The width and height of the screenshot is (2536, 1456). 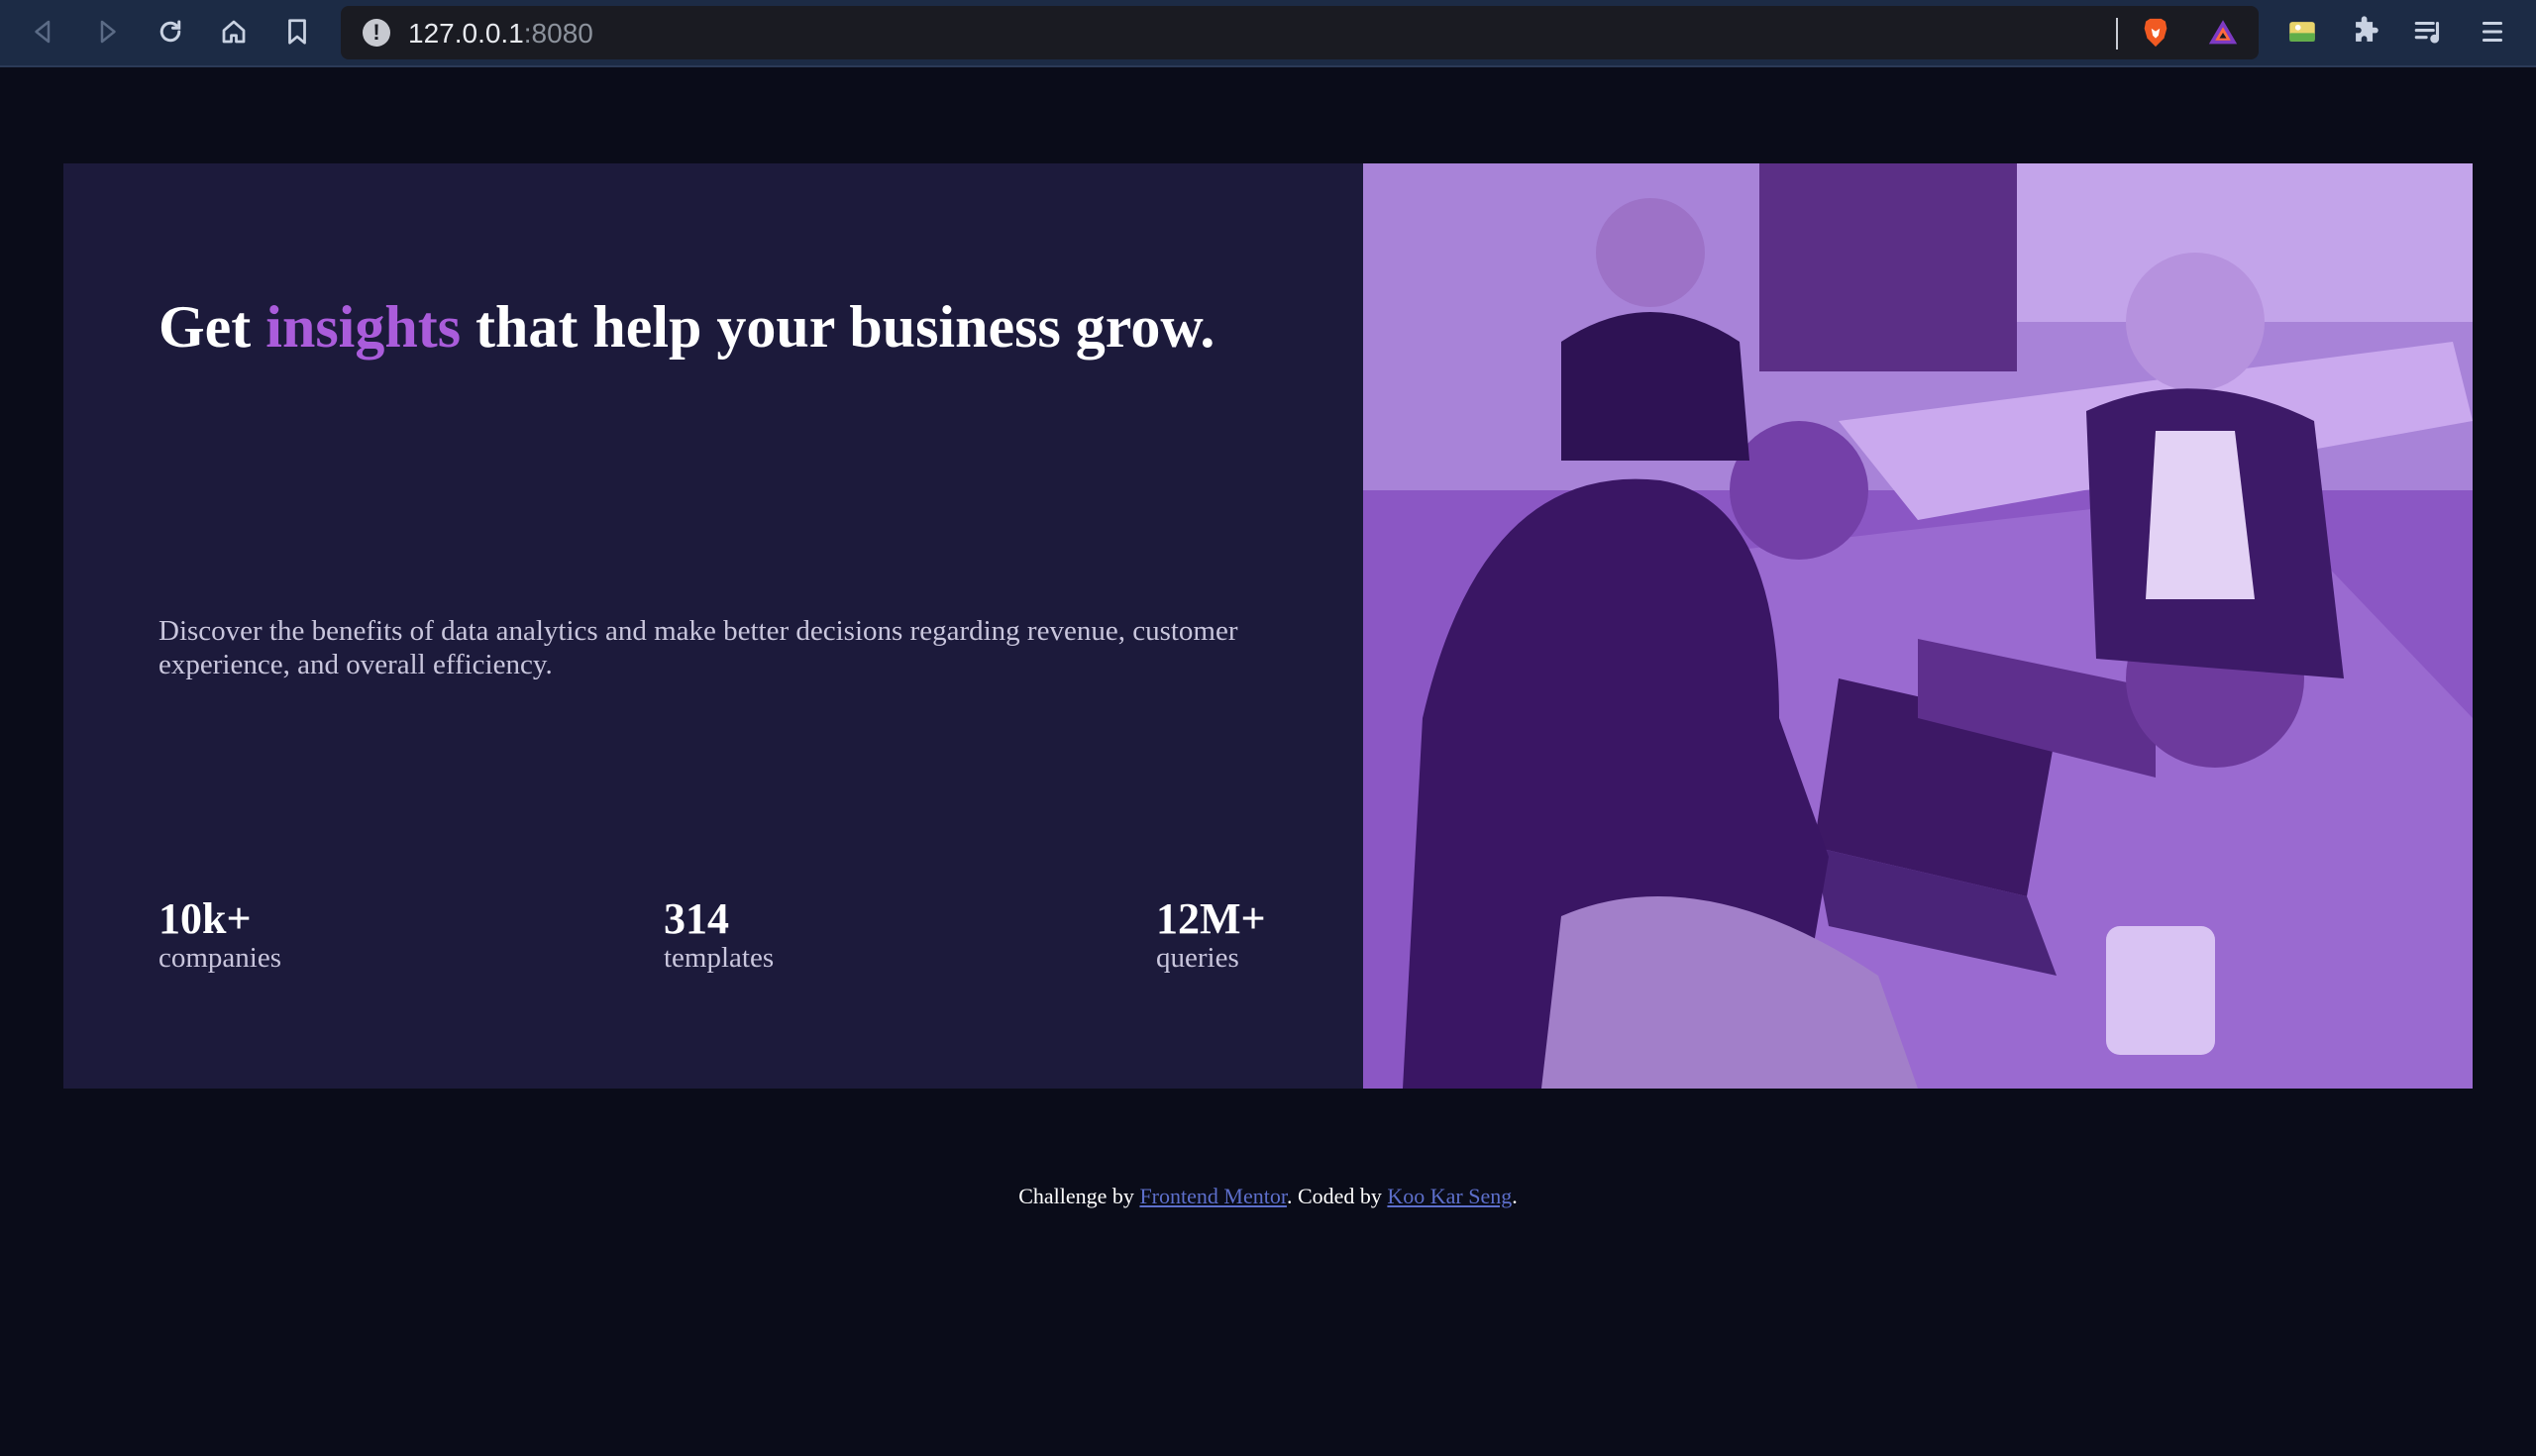 I want to click on home-icon, so click(x=234, y=32).